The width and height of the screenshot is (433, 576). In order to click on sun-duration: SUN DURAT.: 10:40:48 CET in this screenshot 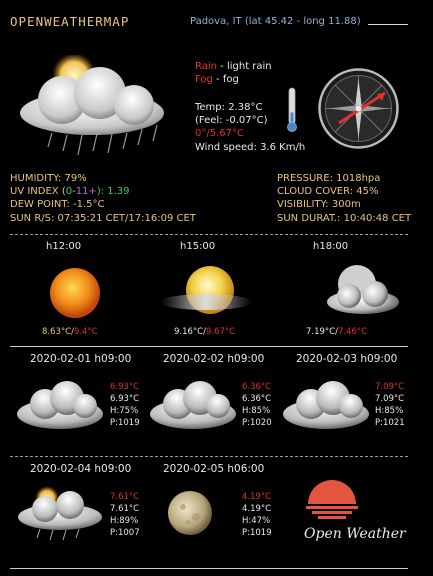, I will do `click(344, 218)`.